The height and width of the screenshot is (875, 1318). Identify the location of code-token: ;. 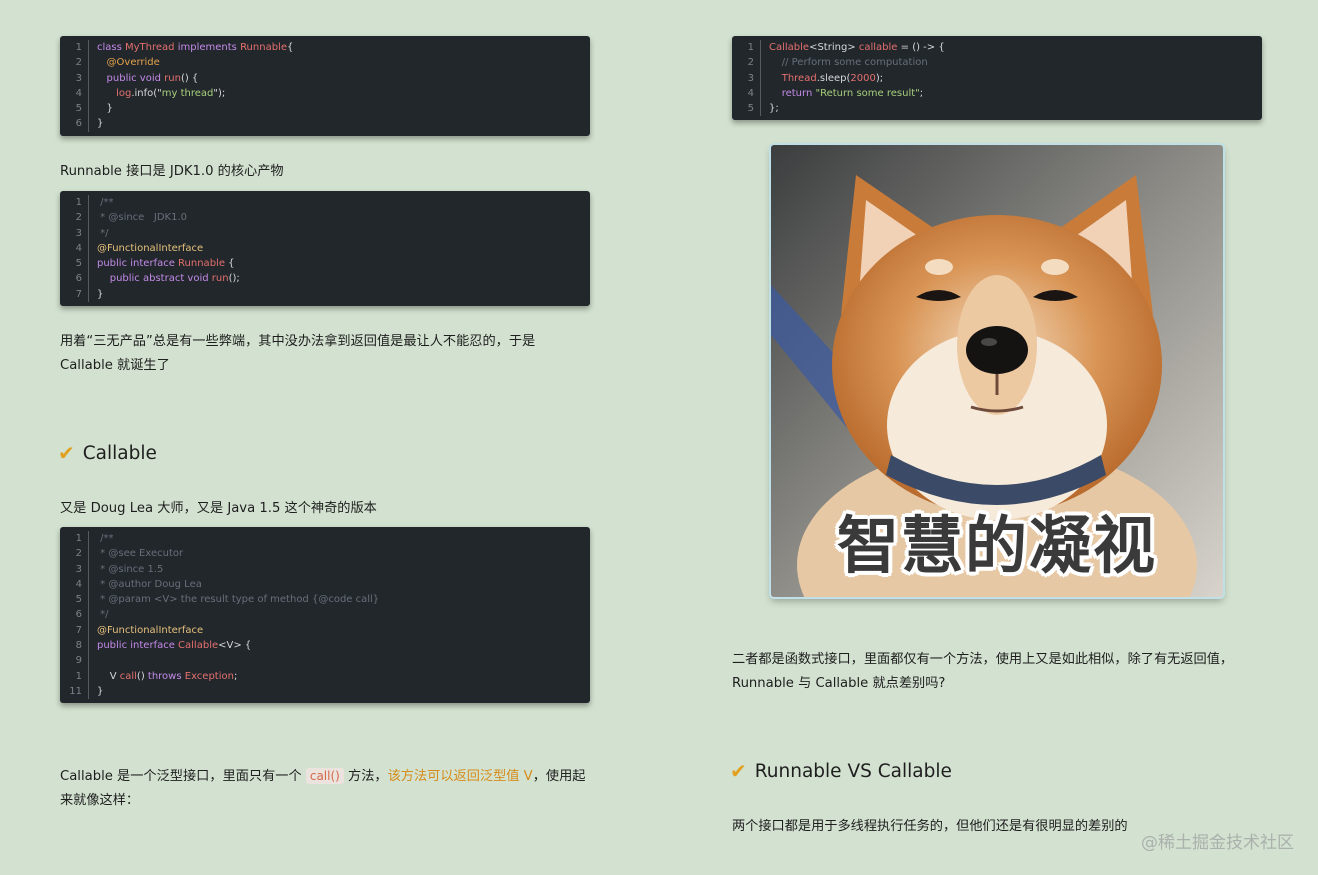
(235, 676).